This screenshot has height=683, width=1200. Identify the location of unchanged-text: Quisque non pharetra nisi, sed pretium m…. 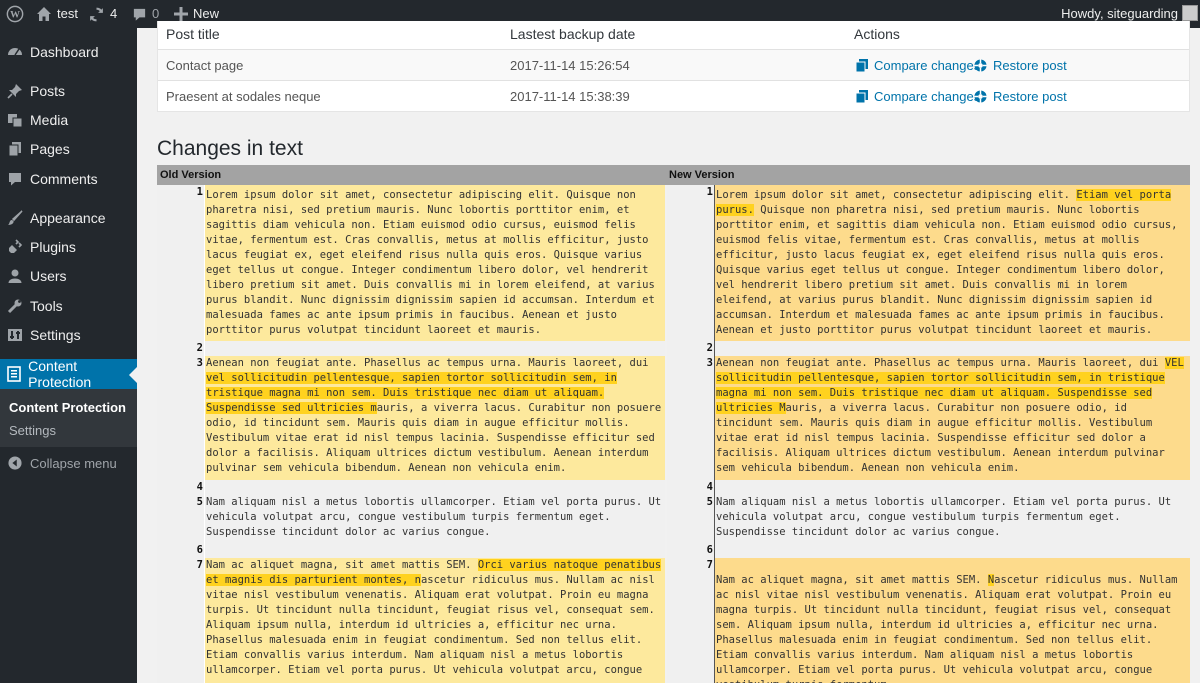
(947, 270).